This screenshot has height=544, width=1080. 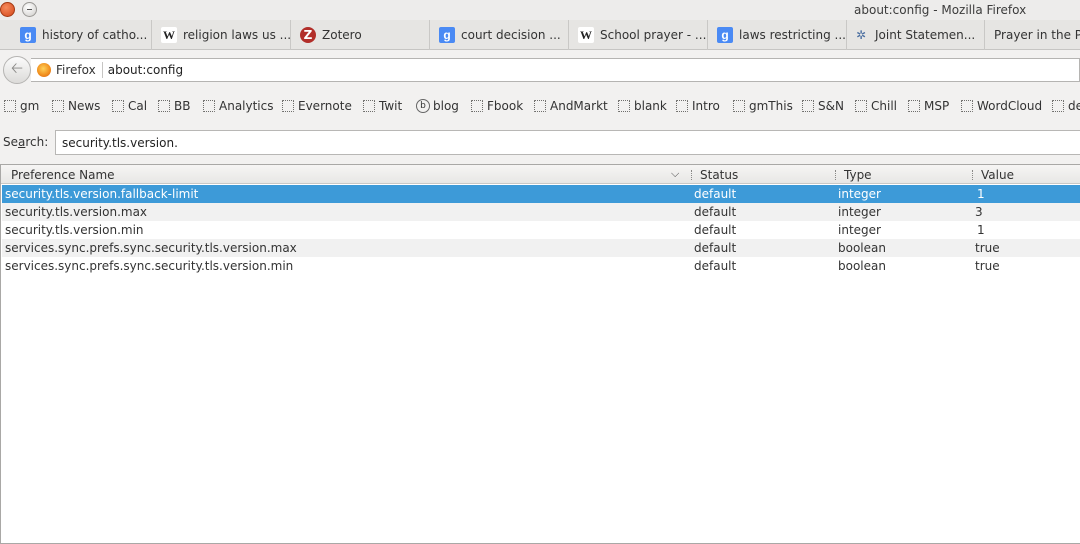 I want to click on column-header-type: Type, so click(x=858, y=175).